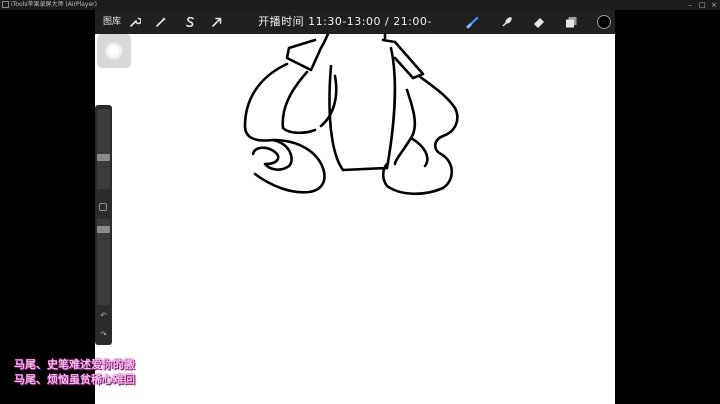  I want to click on brush-preview-button, so click(114, 51).